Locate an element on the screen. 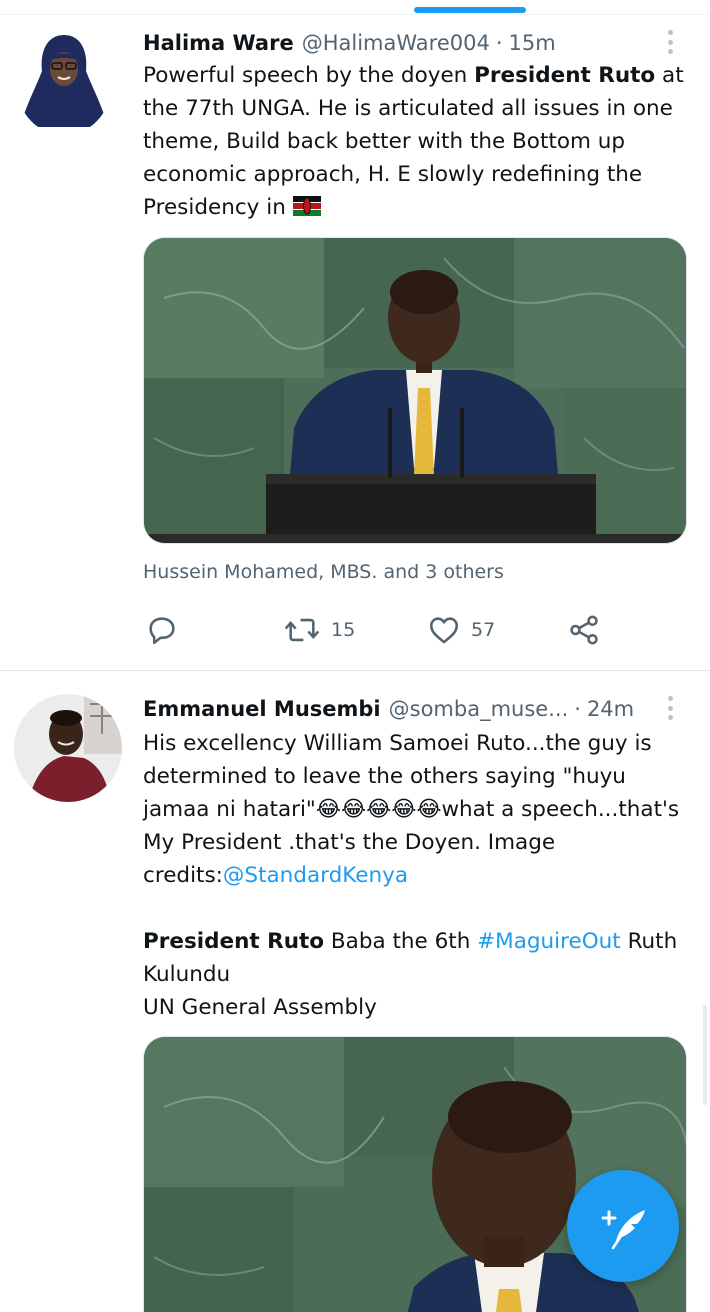 The width and height of the screenshot is (710, 1312). kenya-flag-icon is located at coordinates (306, 206).